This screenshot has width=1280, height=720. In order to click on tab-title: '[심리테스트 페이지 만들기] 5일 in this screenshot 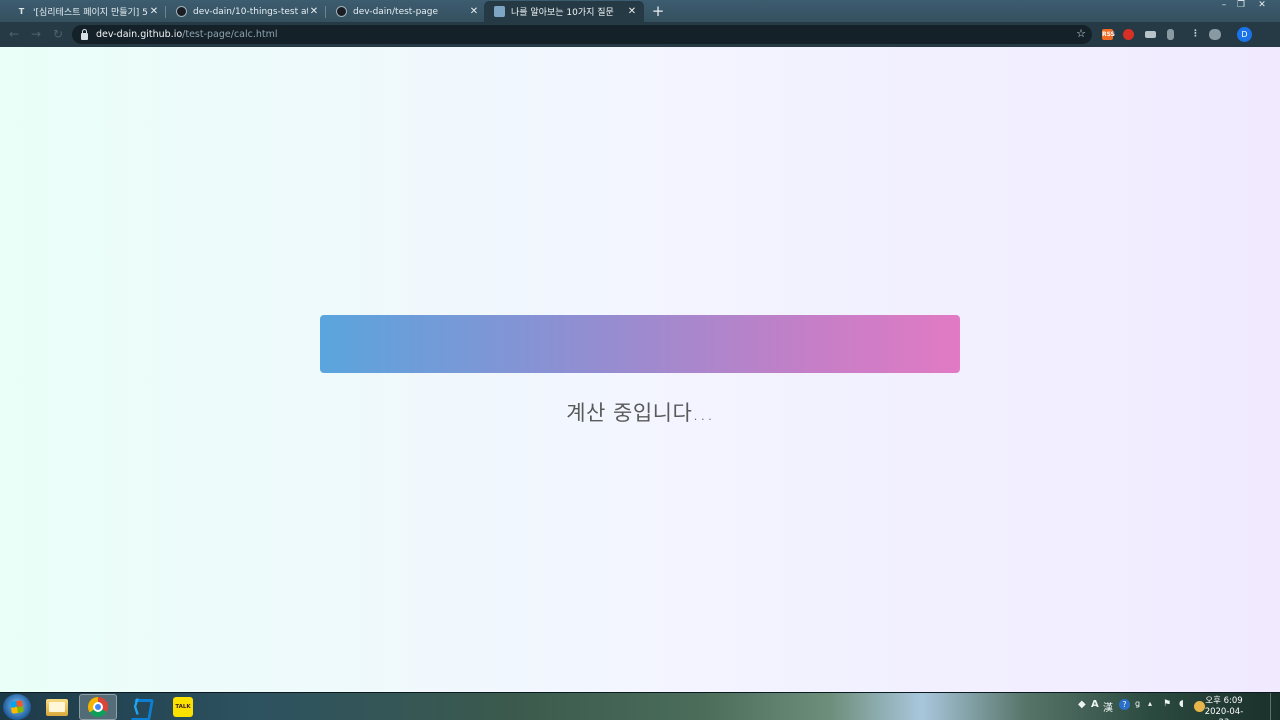, I will do `click(90, 13)`.